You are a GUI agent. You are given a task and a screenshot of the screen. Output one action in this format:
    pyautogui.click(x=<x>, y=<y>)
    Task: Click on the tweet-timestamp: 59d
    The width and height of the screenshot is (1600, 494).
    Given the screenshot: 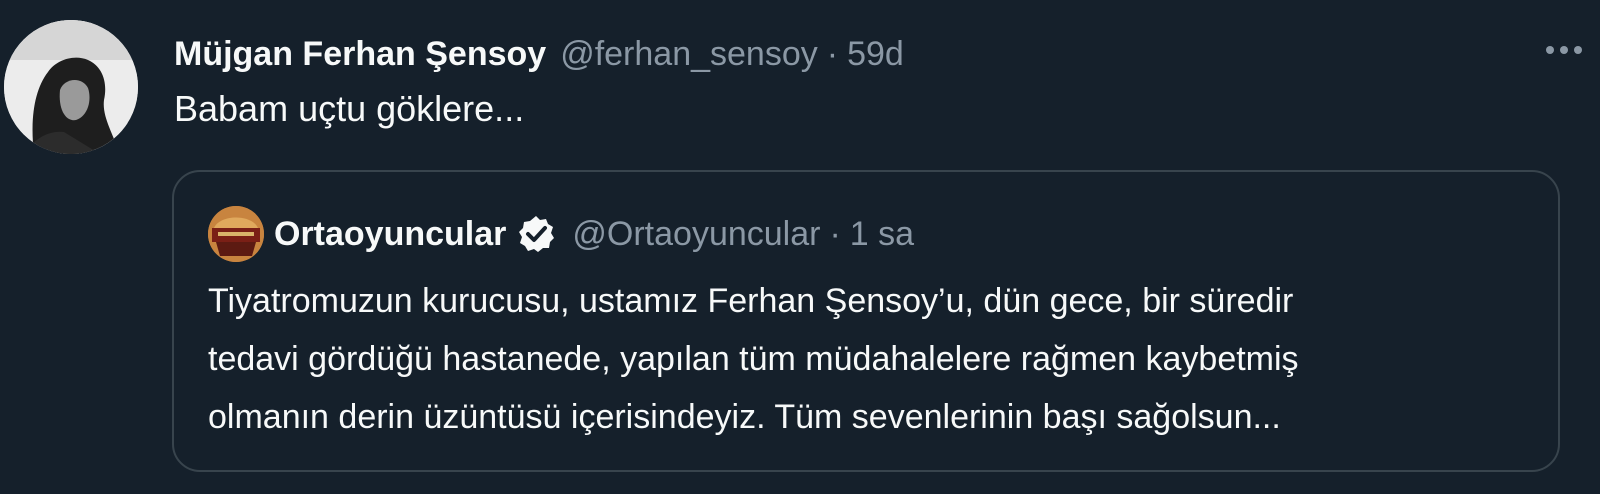 What is the action you would take?
    pyautogui.click(x=875, y=54)
    